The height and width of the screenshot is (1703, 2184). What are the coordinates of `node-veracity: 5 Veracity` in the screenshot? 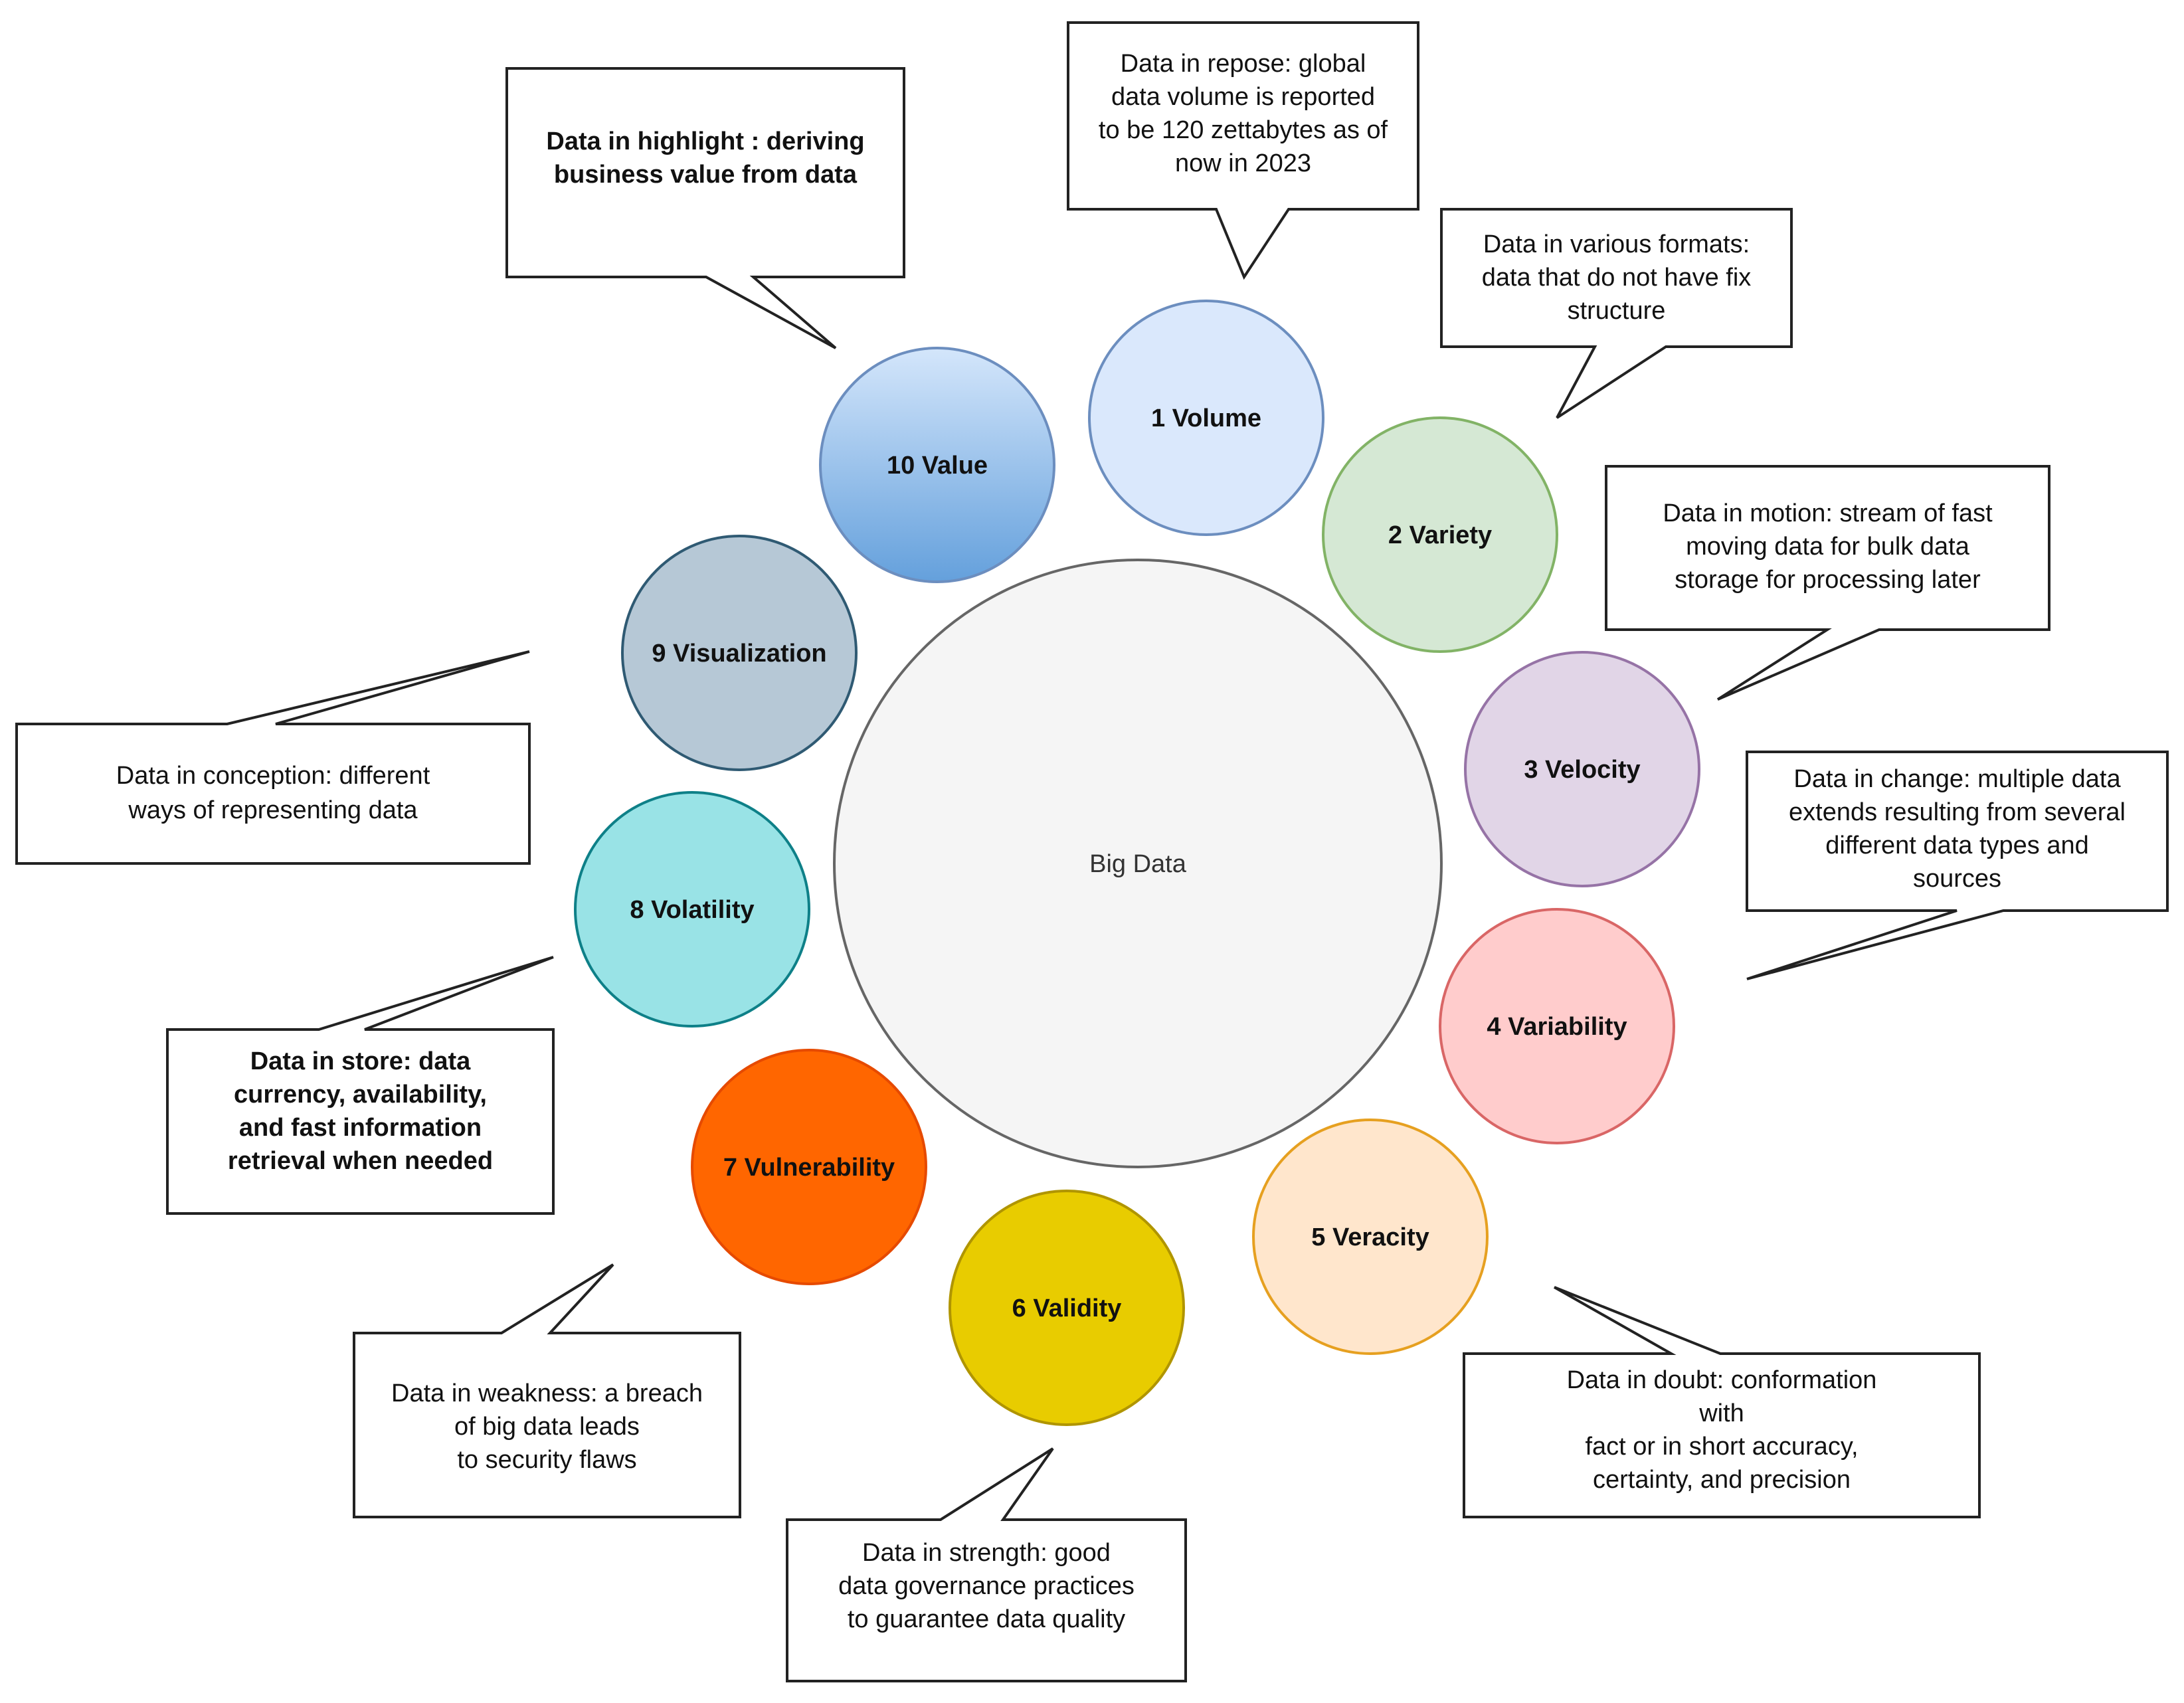 It's located at (1370, 1237).